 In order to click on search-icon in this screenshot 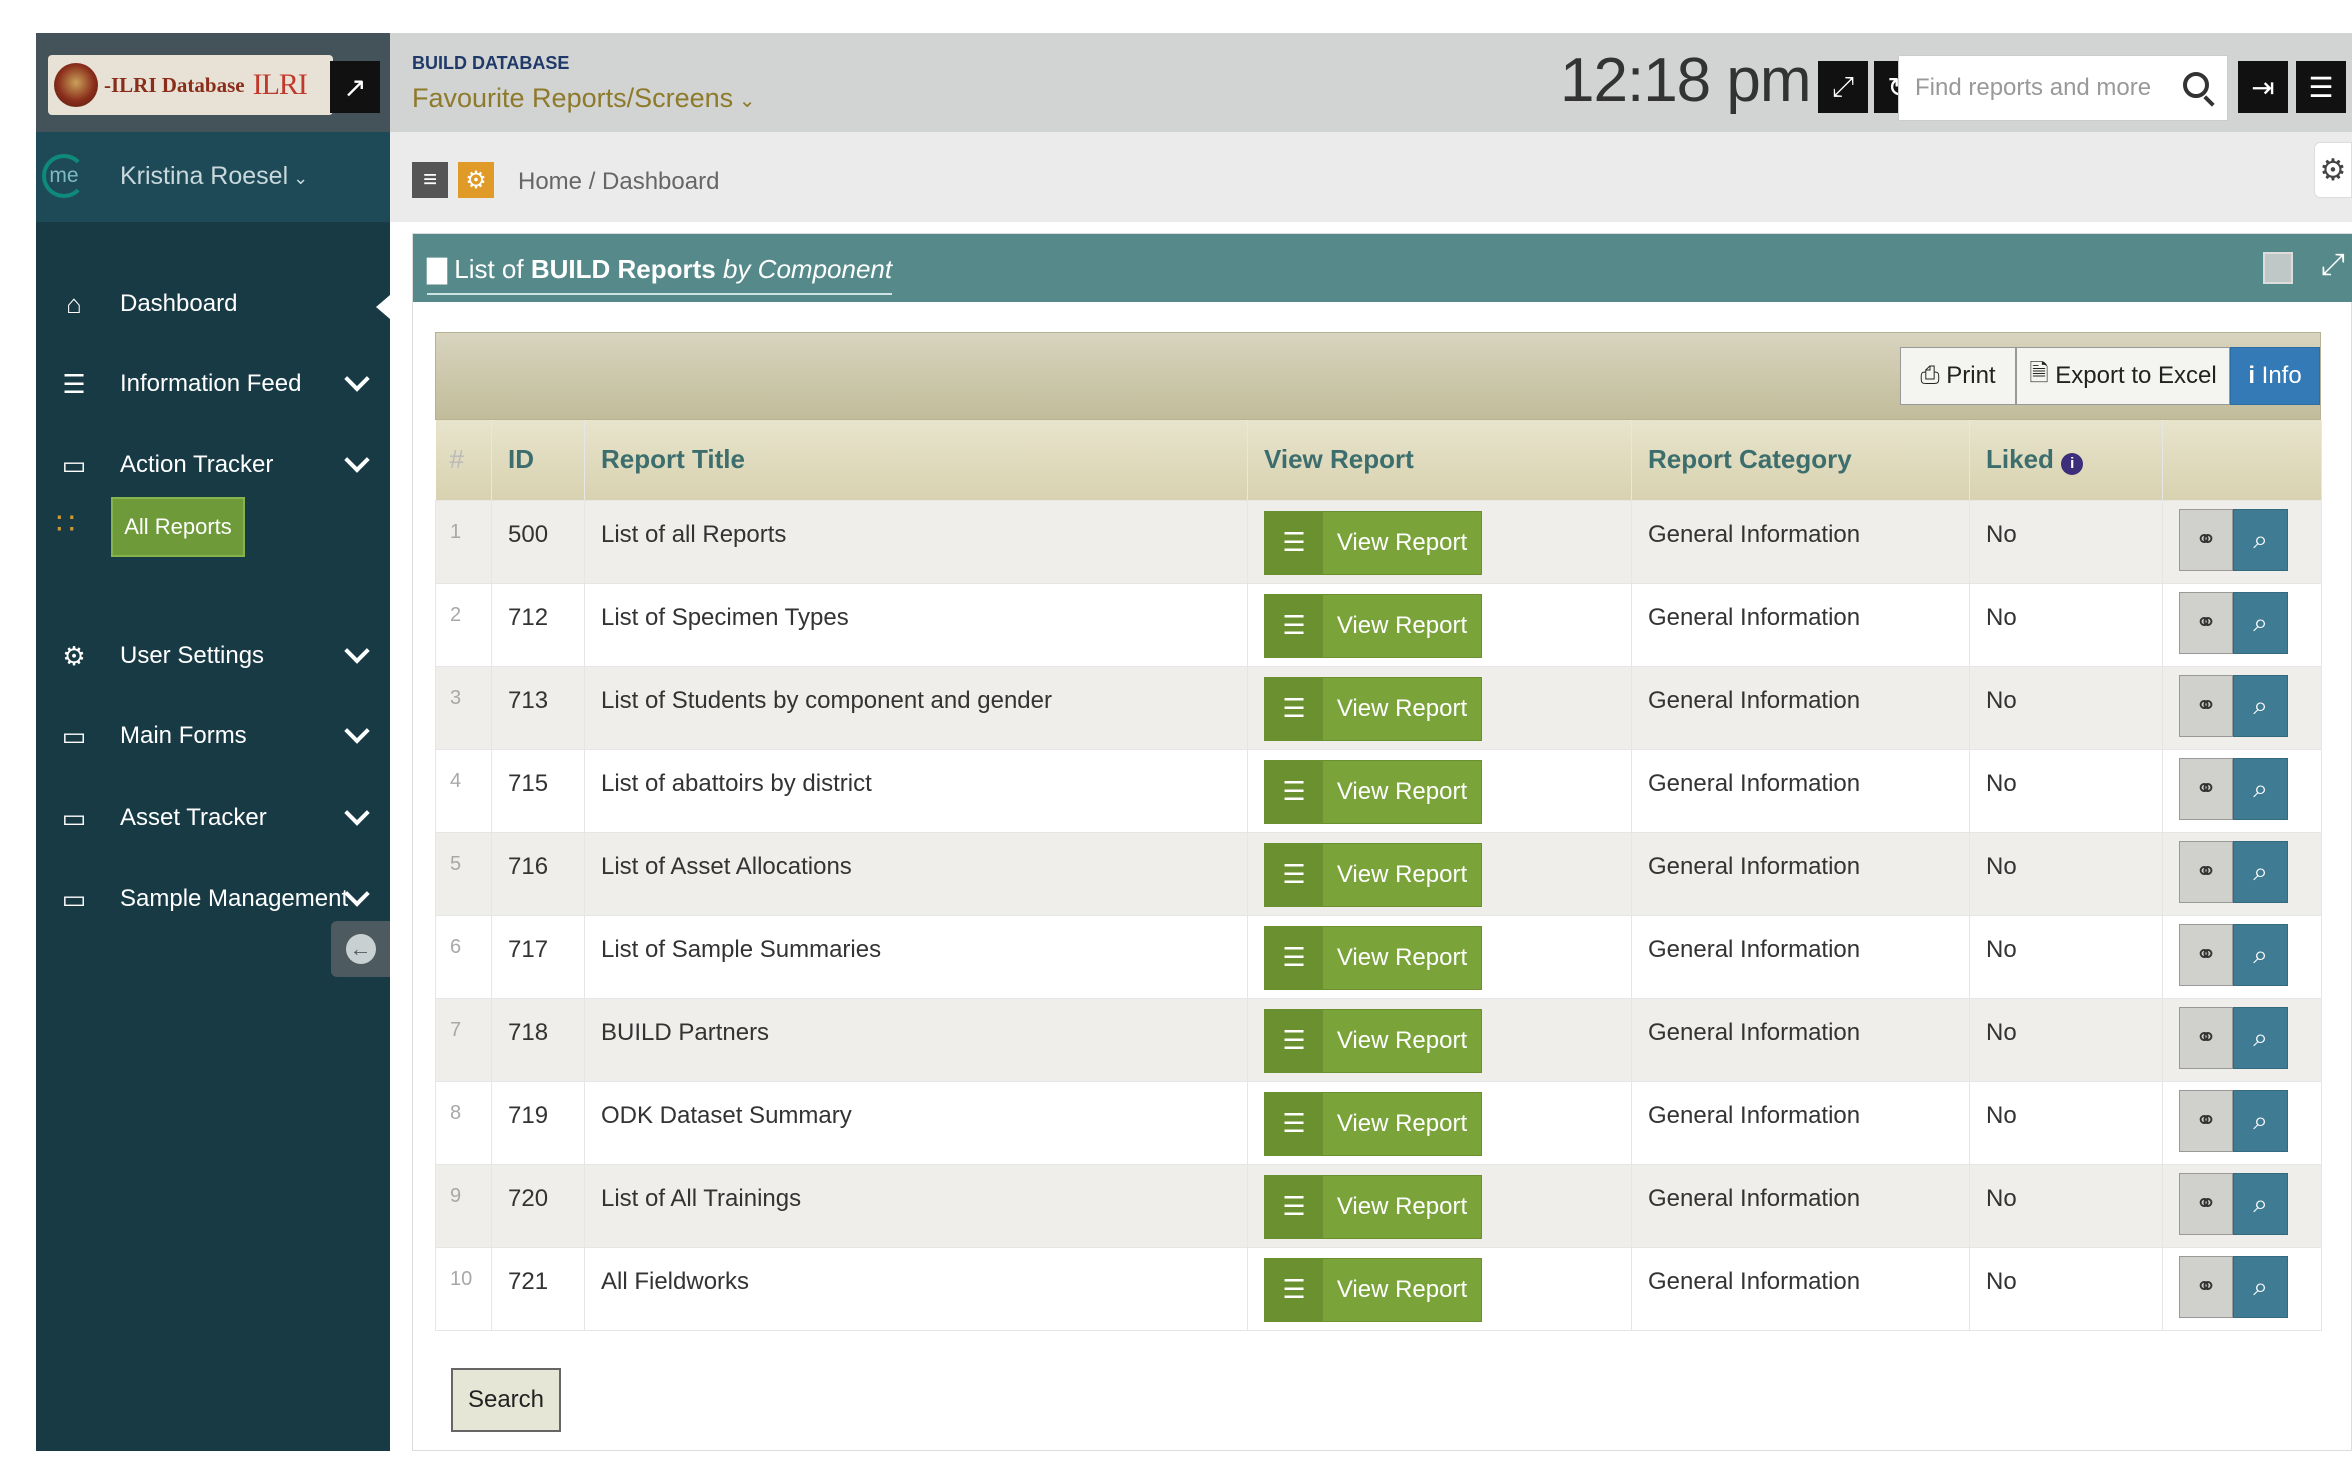, I will do `click(2196, 85)`.